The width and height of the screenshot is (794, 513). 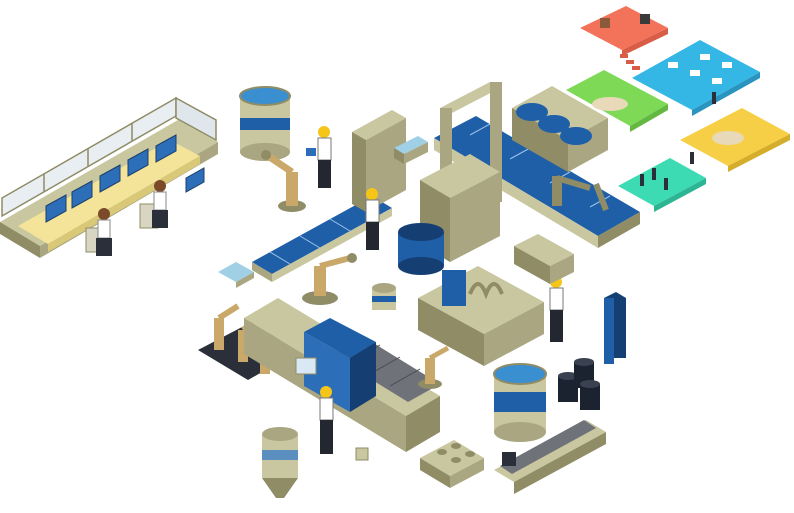 What do you see at coordinates (481, 316) in the screenshot?
I see `packaging-machine-icon` at bounding box center [481, 316].